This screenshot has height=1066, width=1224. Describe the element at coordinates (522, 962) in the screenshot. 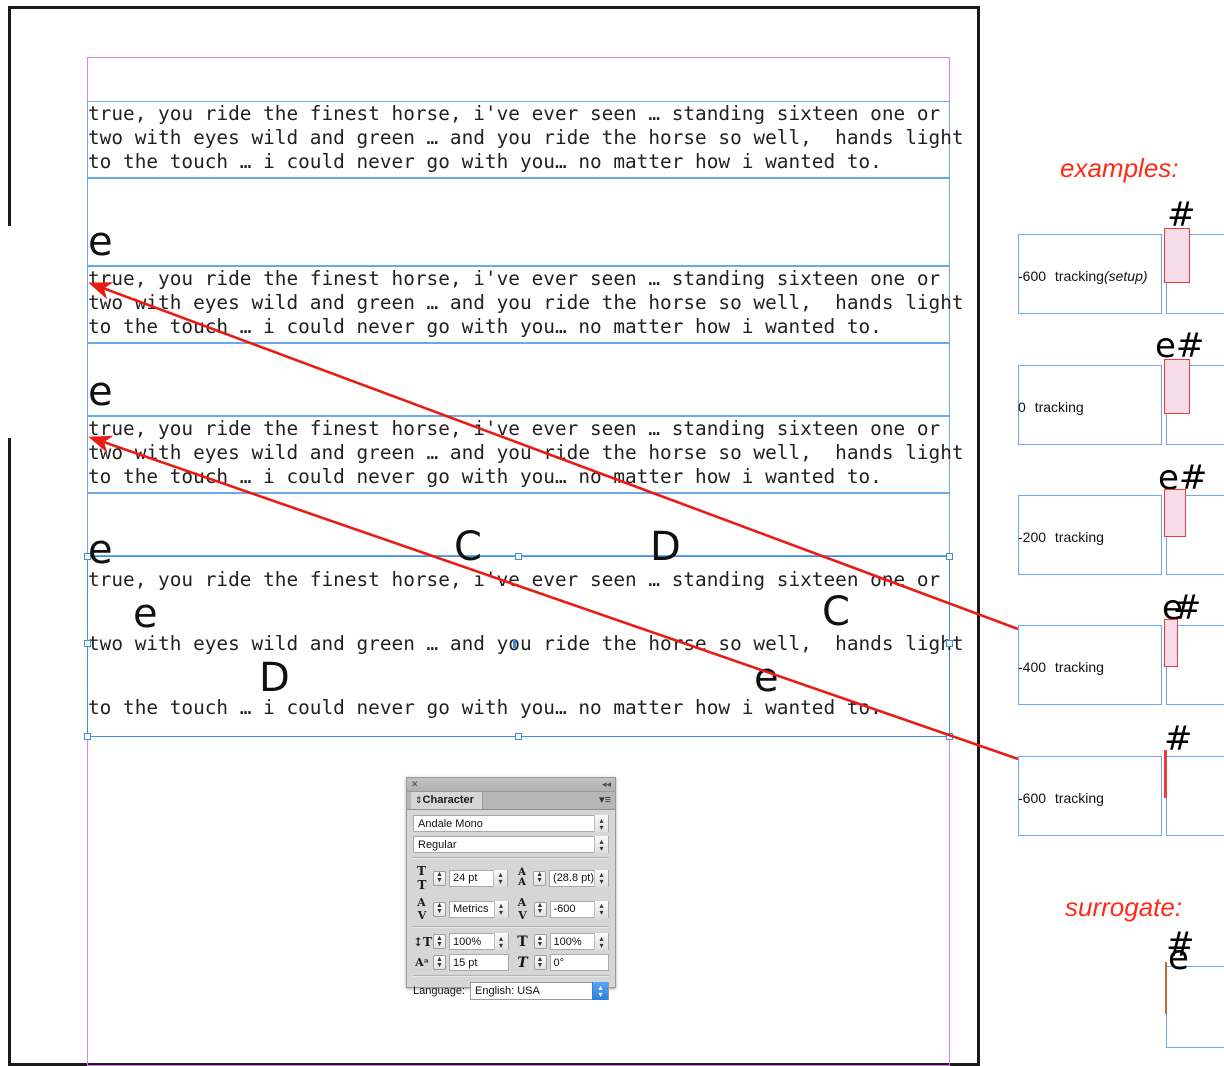

I see `skew-icon: T` at that location.